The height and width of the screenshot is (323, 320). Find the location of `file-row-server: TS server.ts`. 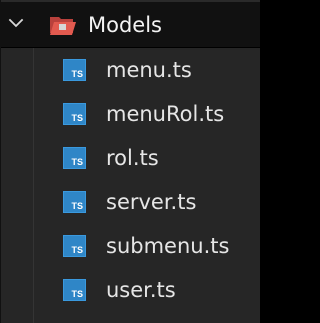

file-row-server: TS server.ts is located at coordinates (130, 202).